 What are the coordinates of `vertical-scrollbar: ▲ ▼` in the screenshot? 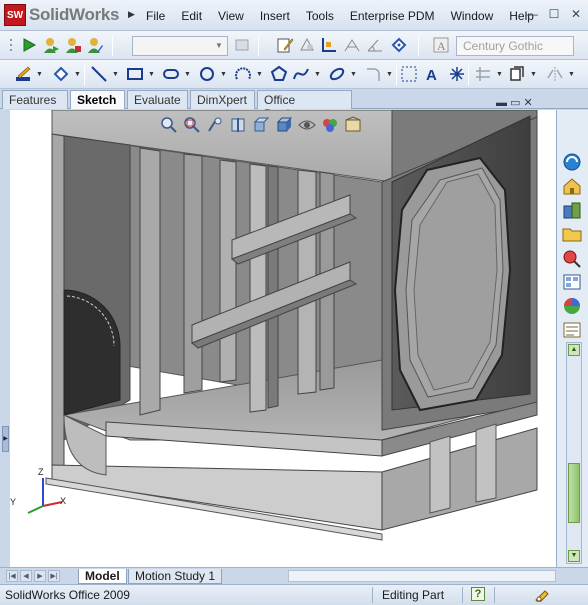 It's located at (574, 453).